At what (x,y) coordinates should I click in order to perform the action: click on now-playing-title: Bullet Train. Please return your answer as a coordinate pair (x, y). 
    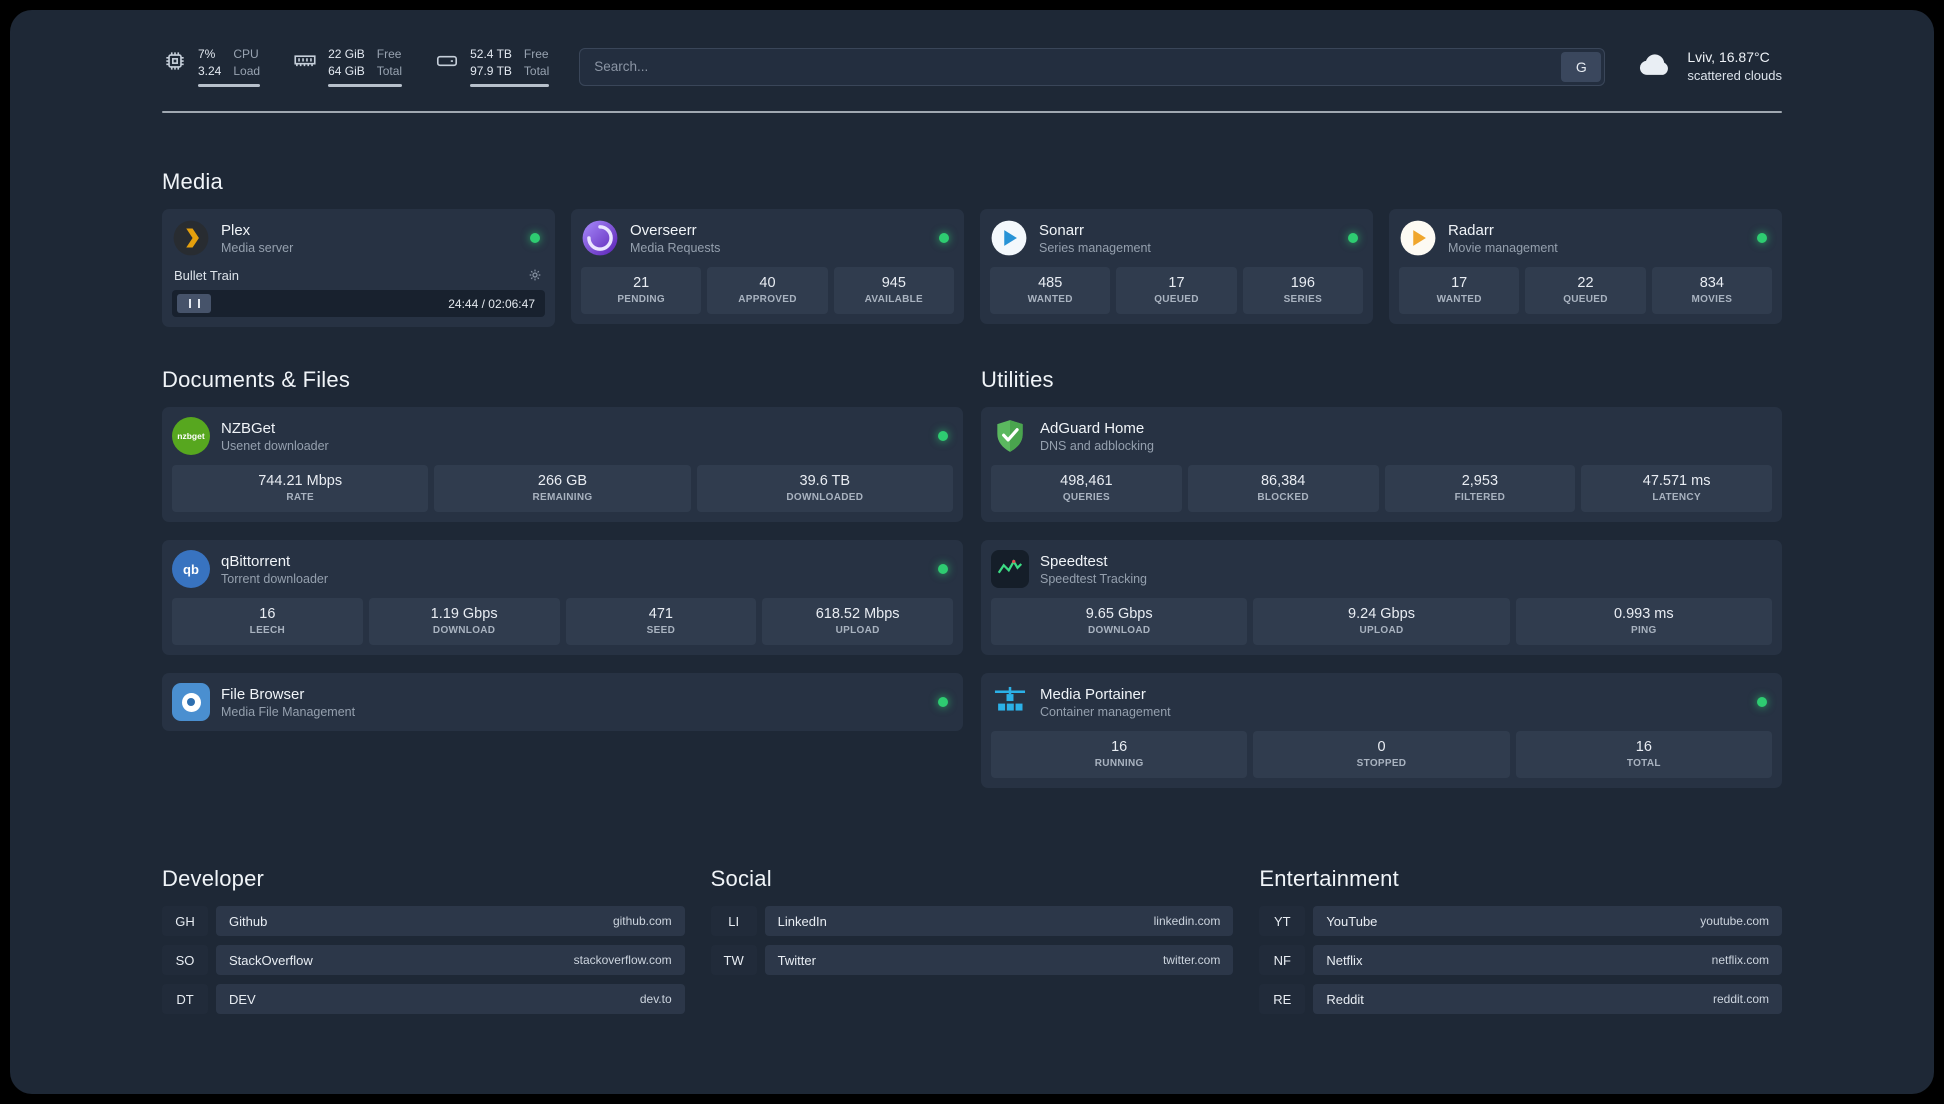
    Looking at the image, I should click on (207, 275).